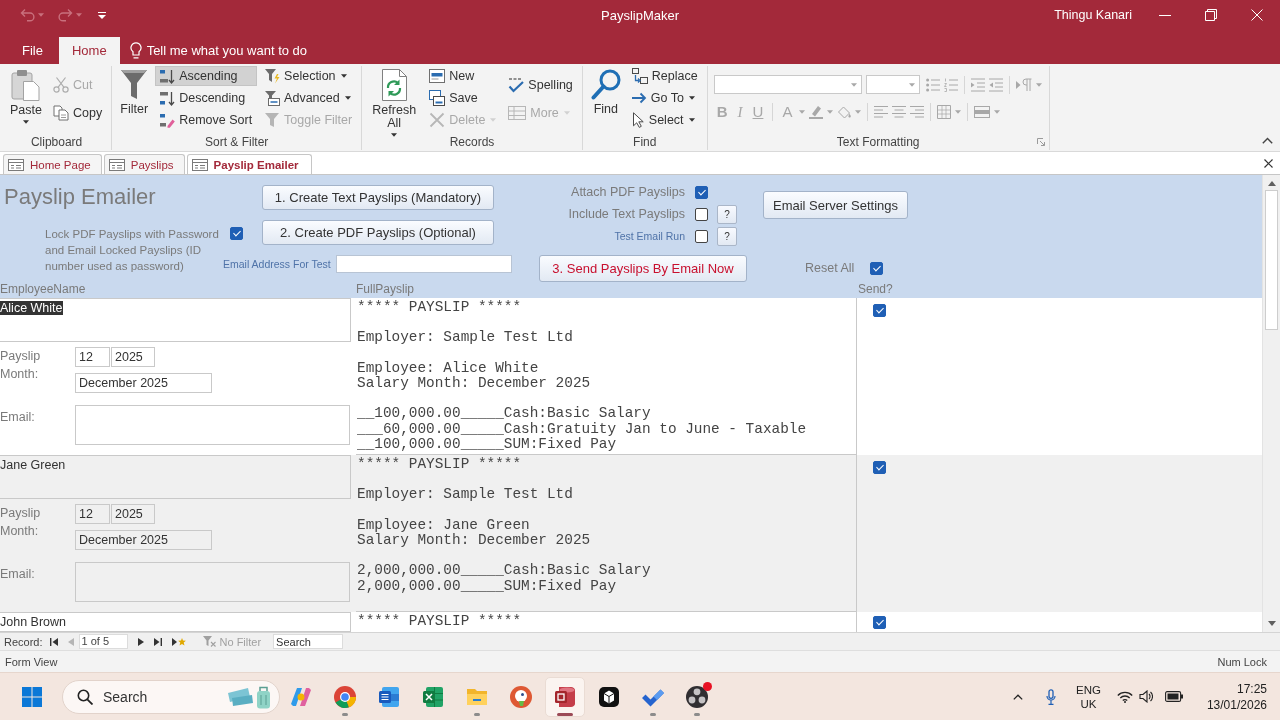 This screenshot has width=1280, height=720. Describe the element at coordinates (178, 641) in the screenshot. I see `arrow-star-icon` at that location.